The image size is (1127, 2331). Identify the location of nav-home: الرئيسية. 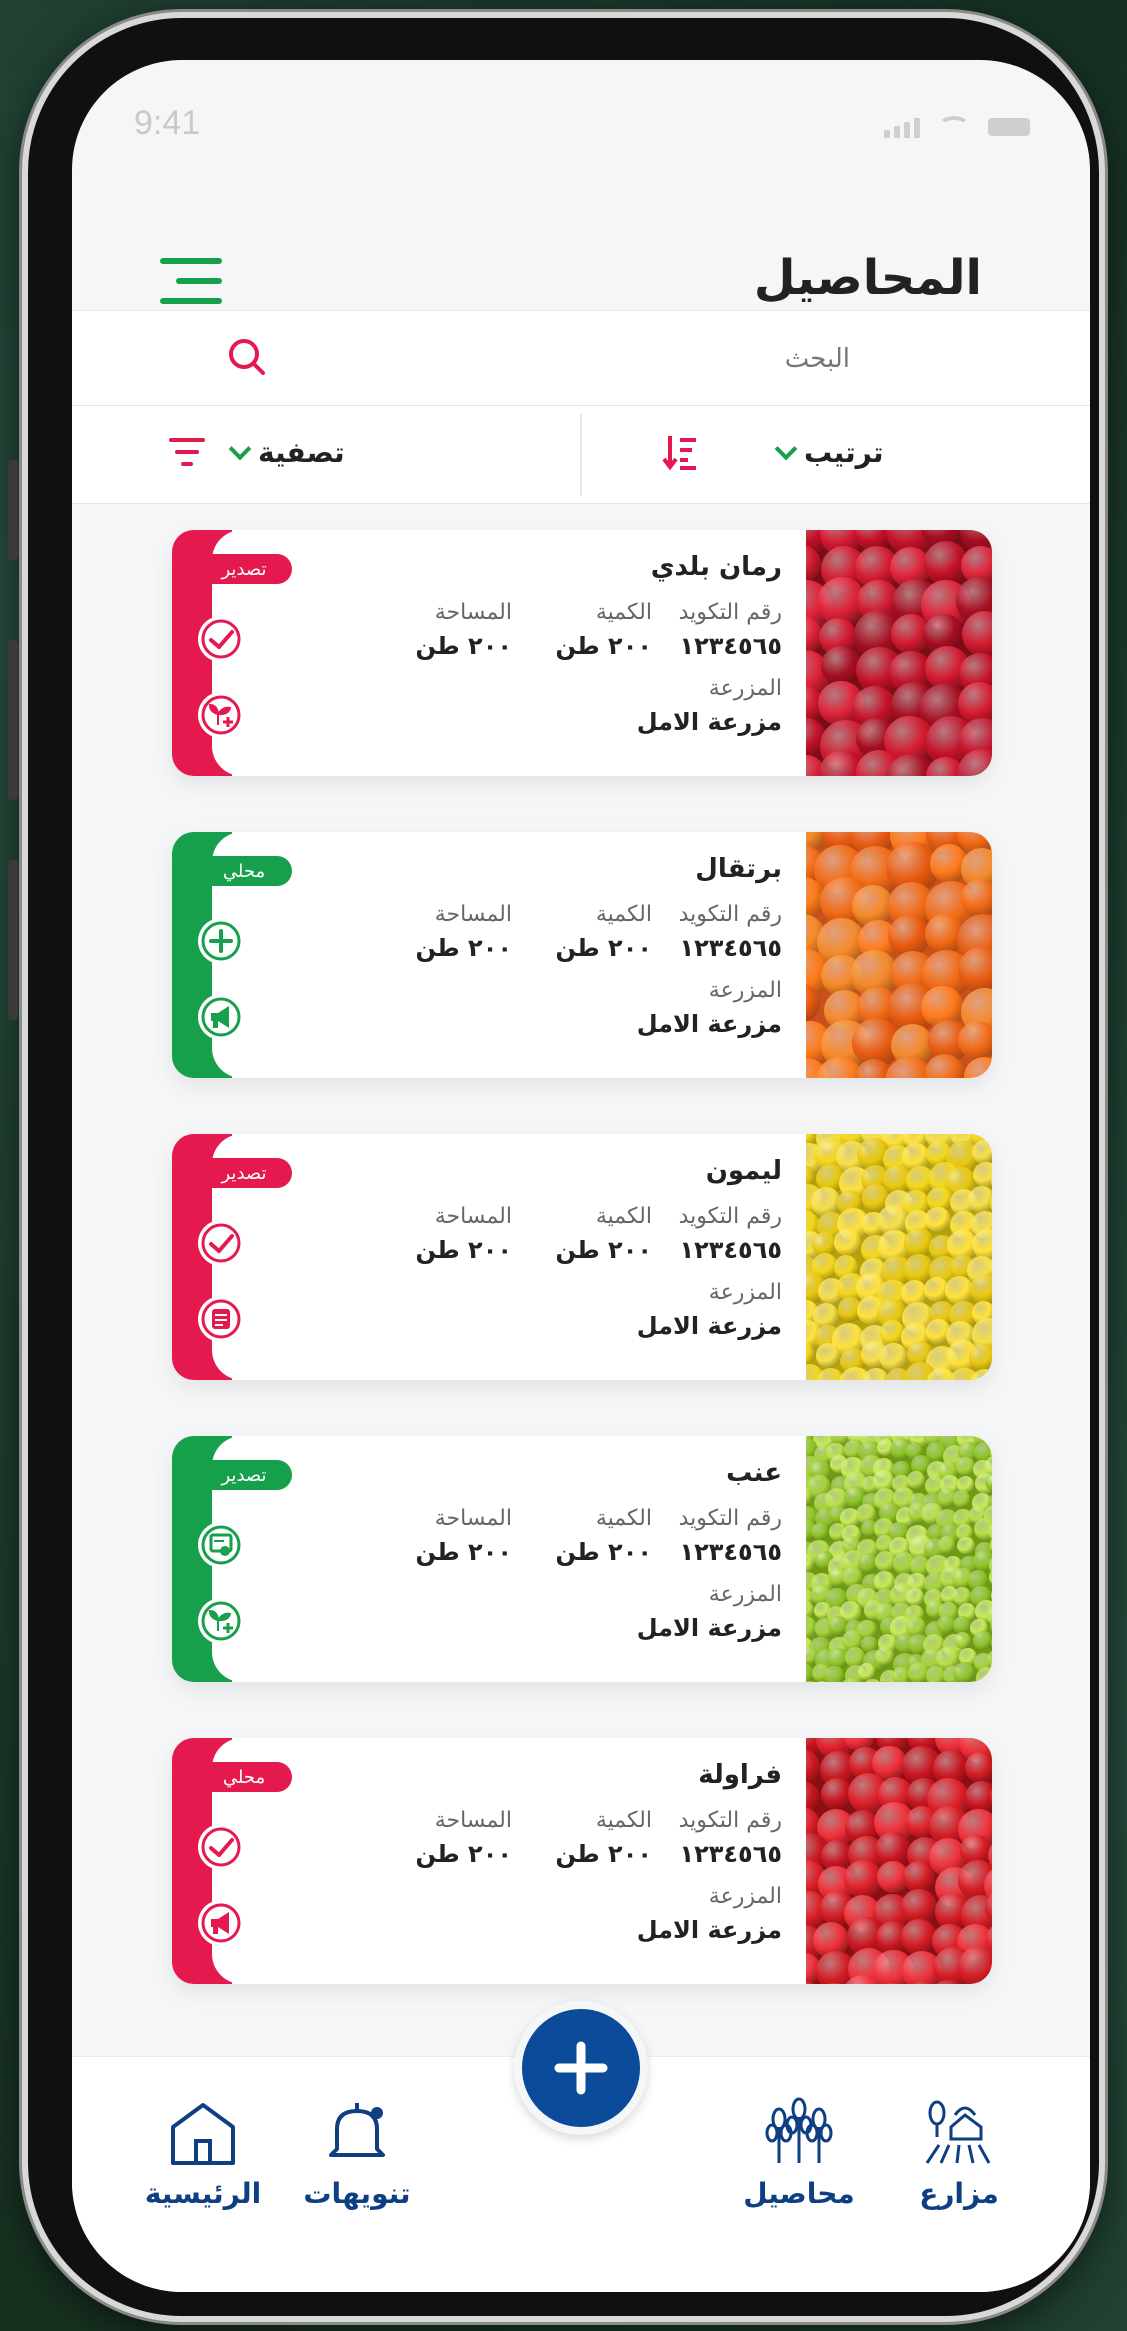
(203, 2153).